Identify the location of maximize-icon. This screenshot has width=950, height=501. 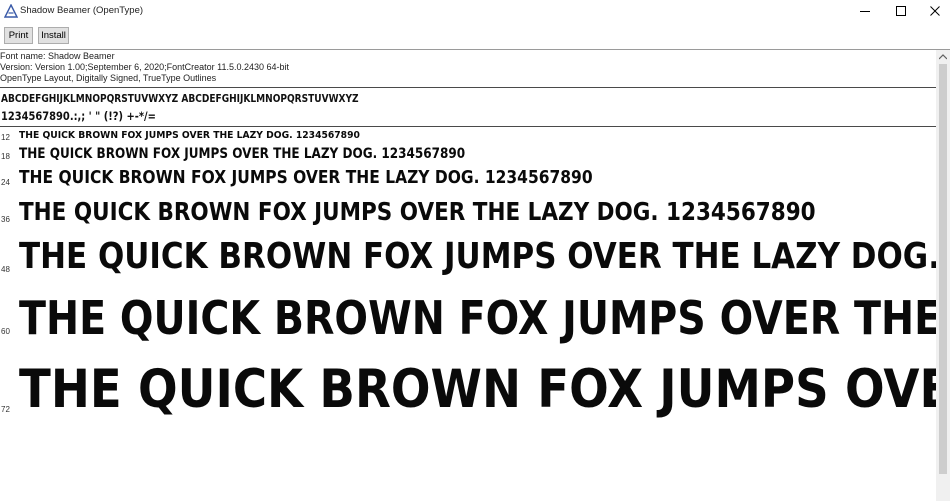
(901, 11).